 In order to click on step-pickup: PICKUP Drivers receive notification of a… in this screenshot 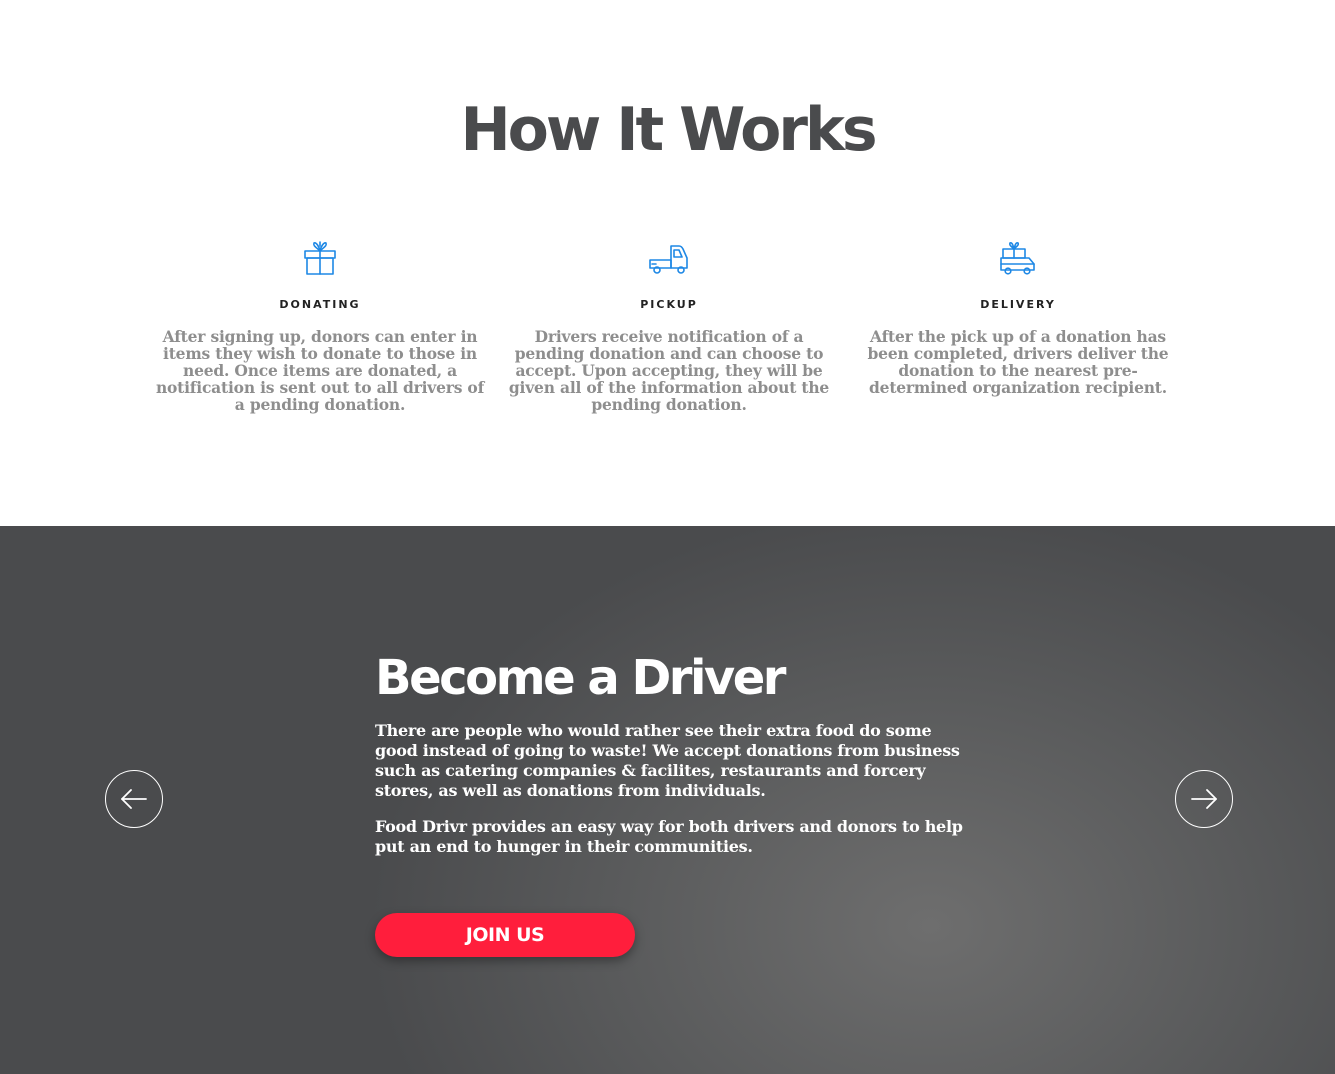, I will do `click(669, 325)`.